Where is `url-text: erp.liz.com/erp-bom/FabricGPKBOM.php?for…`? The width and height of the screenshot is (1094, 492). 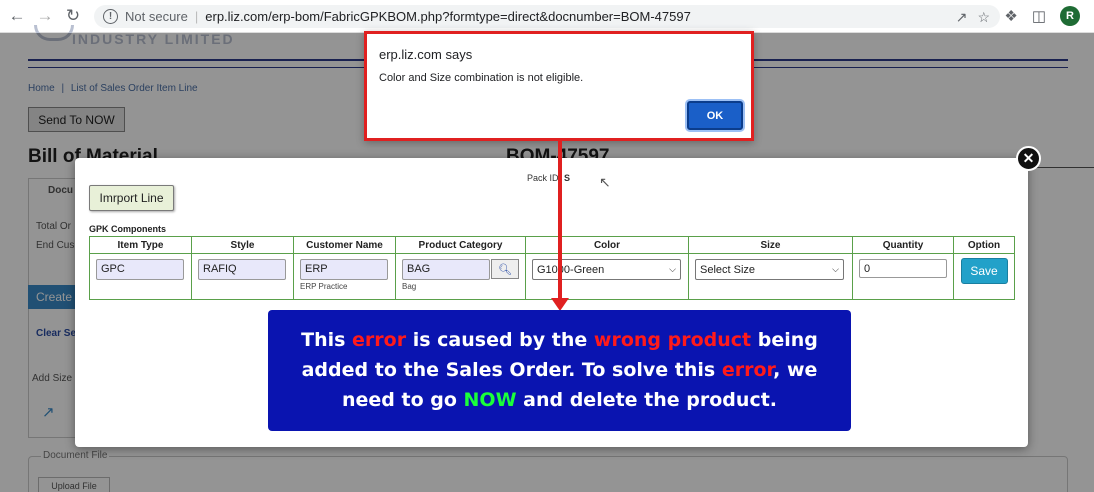
url-text: erp.liz.com/erp-bom/FabricGPKBOM.php?for… is located at coordinates (448, 16).